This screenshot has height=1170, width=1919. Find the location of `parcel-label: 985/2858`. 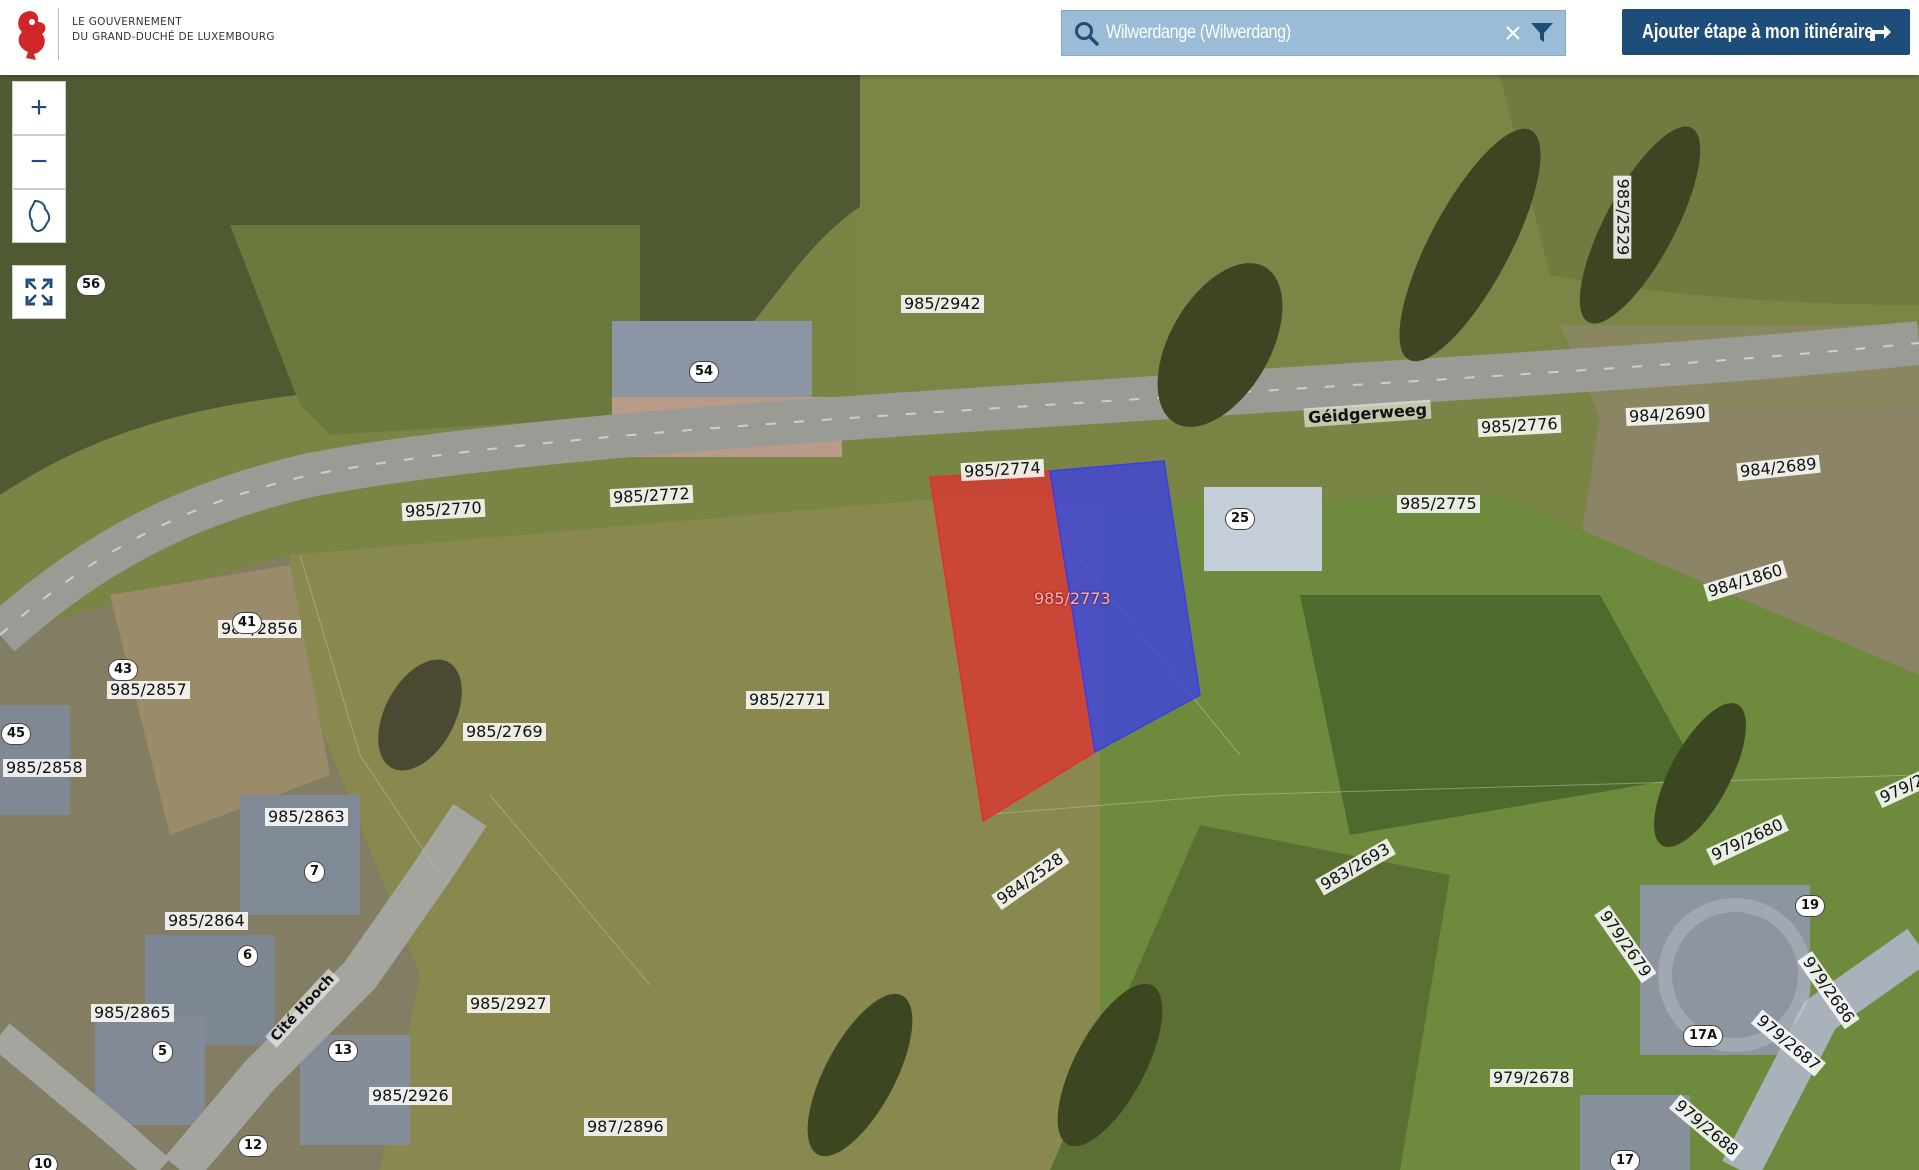

parcel-label: 985/2858 is located at coordinates (44, 768).